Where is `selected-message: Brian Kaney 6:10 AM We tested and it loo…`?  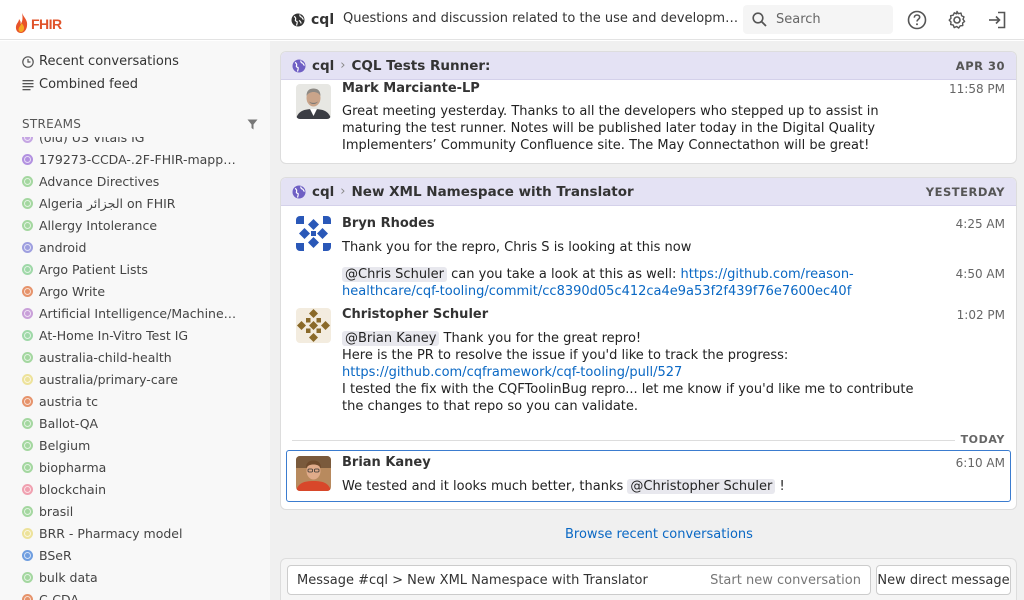 selected-message: Brian Kaney 6:10 AM We tested and it loo… is located at coordinates (648, 476).